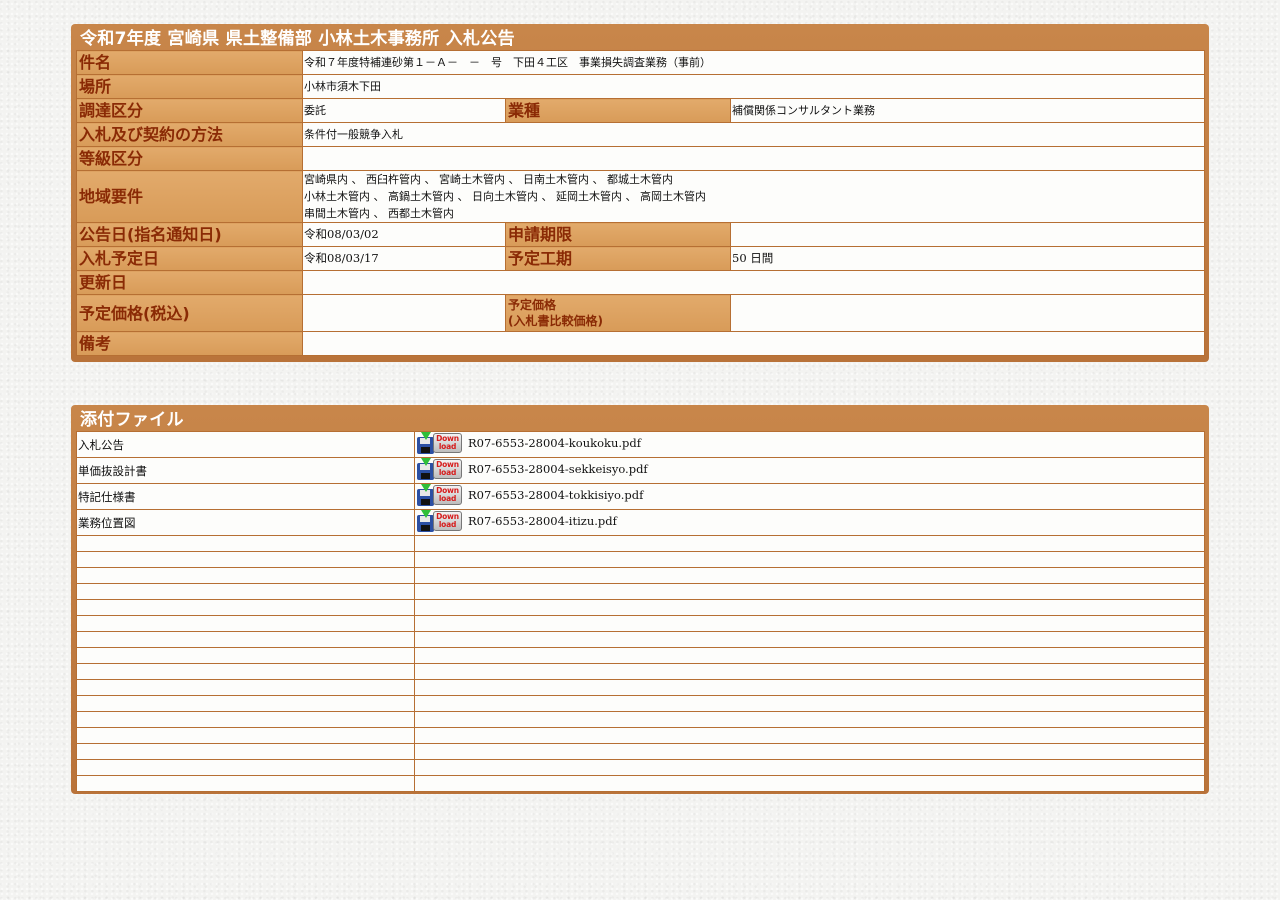 Image resolution: width=1280 pixels, height=900 pixels. Describe the element at coordinates (189, 62) in the screenshot. I see `label-subject: 件名` at that location.